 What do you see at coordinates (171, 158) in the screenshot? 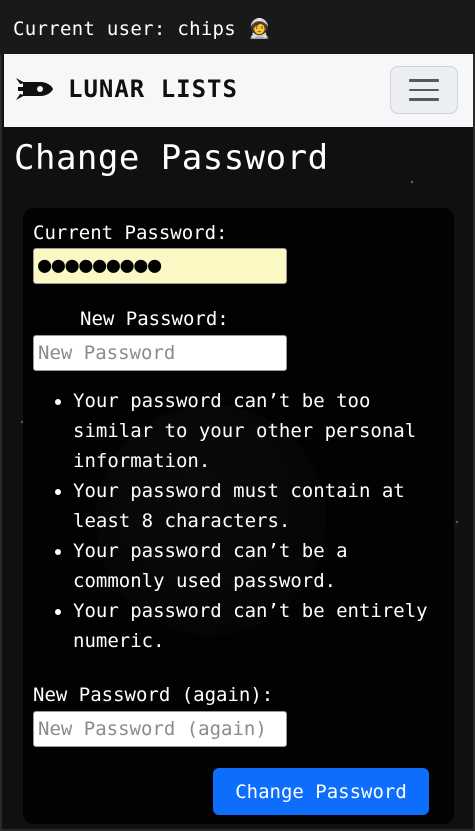
I see `page-title: Change Password` at bounding box center [171, 158].